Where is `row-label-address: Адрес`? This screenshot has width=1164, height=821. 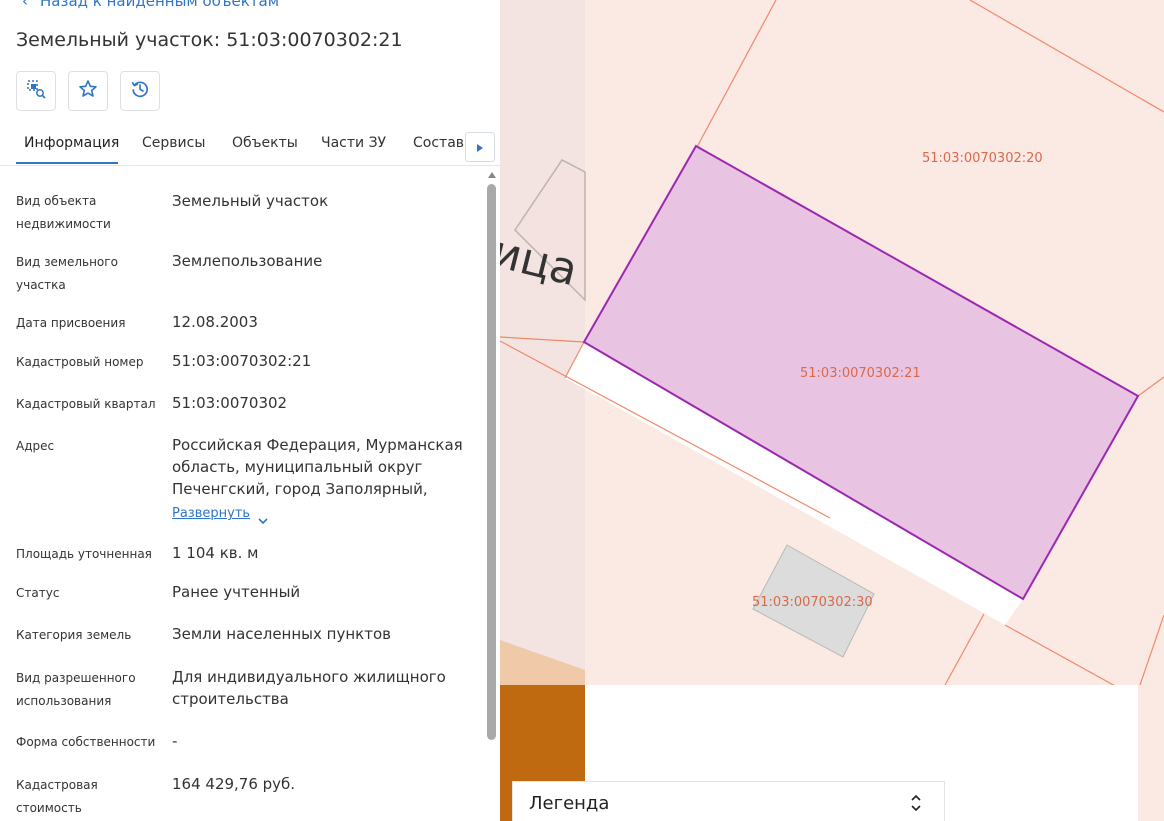
row-label-address: Адрес is located at coordinates (35, 446).